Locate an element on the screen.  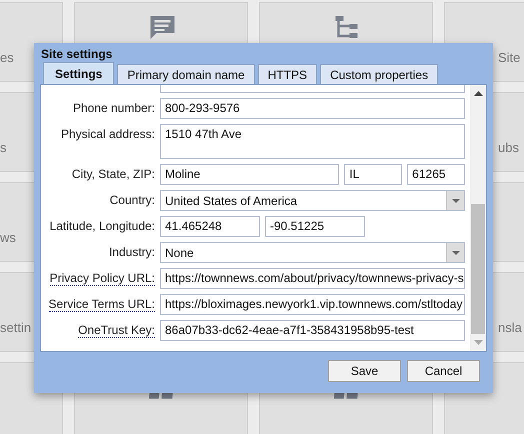
input-field: 800-293-9576 is located at coordinates (312, 108).